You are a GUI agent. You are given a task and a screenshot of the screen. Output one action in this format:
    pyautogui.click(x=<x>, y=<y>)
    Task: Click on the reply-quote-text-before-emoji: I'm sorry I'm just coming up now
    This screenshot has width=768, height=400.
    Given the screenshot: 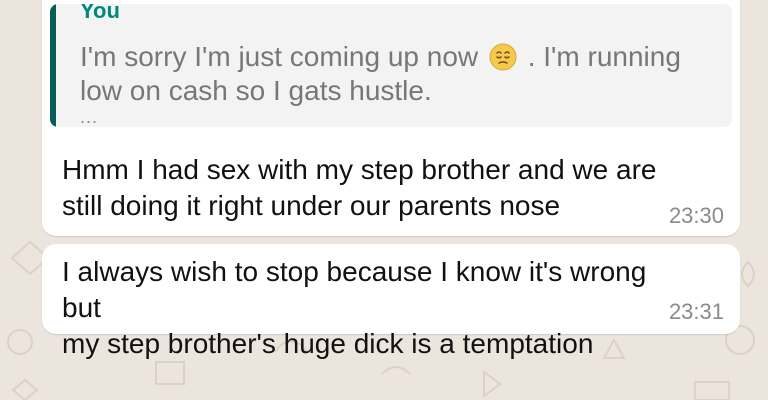 What is the action you would take?
    pyautogui.click(x=279, y=56)
    